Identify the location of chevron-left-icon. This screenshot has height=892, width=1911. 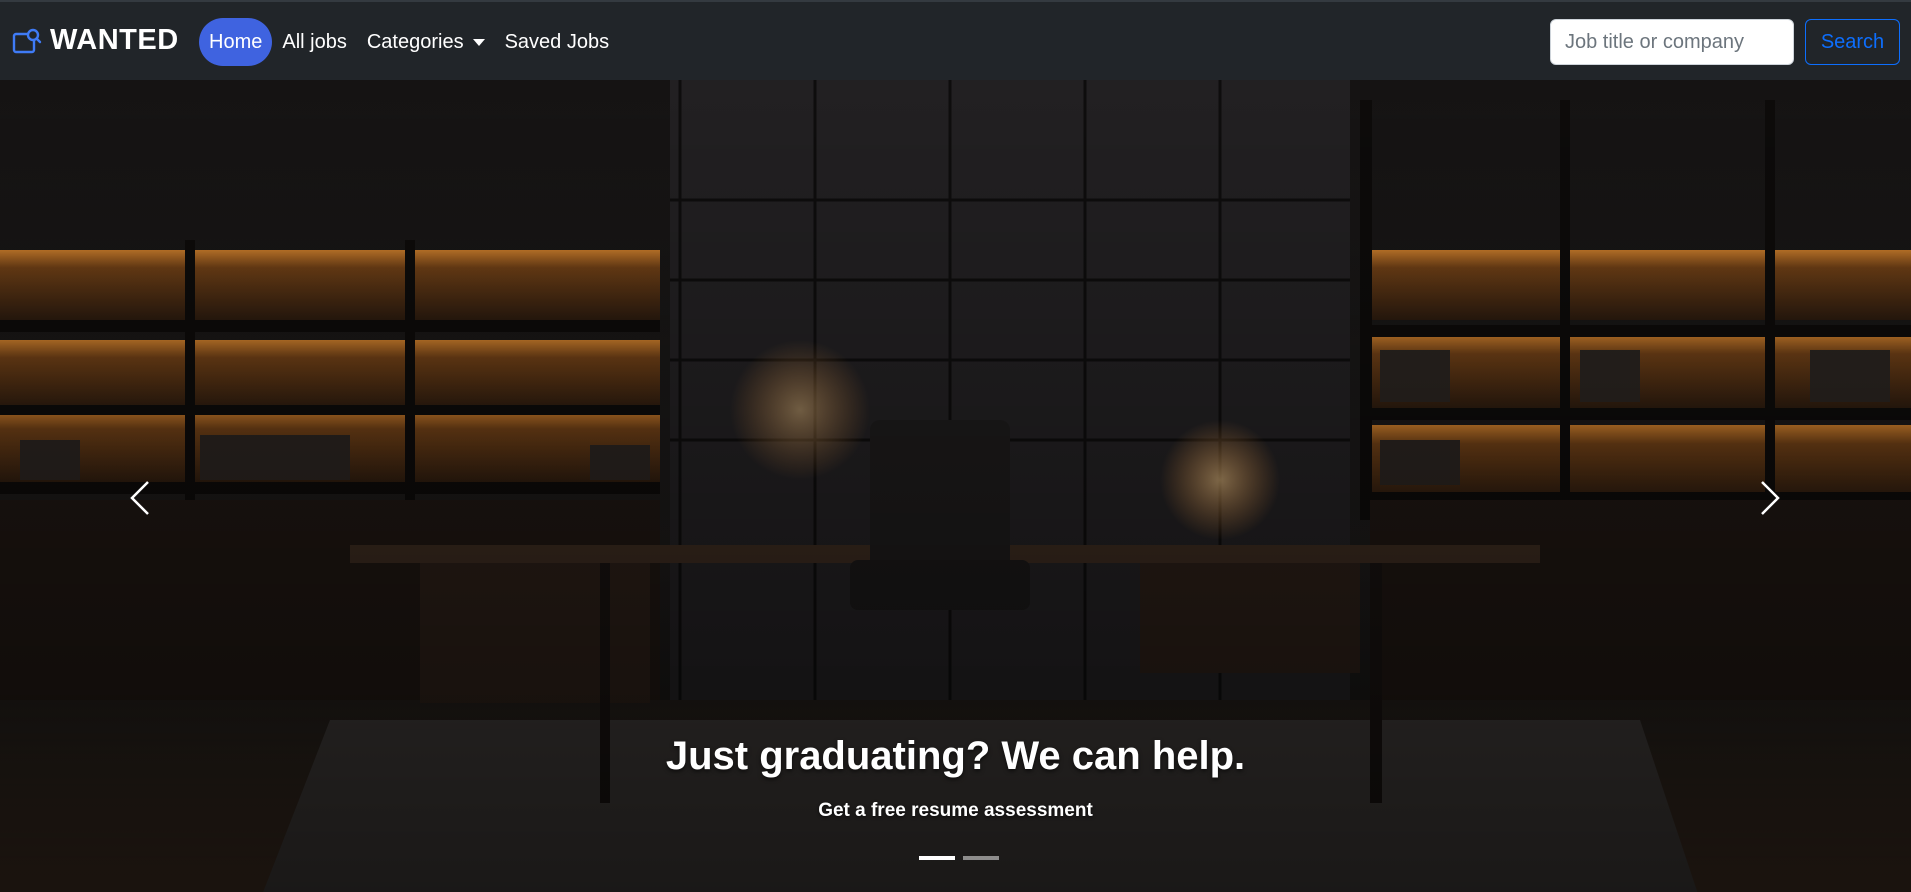
(139, 498).